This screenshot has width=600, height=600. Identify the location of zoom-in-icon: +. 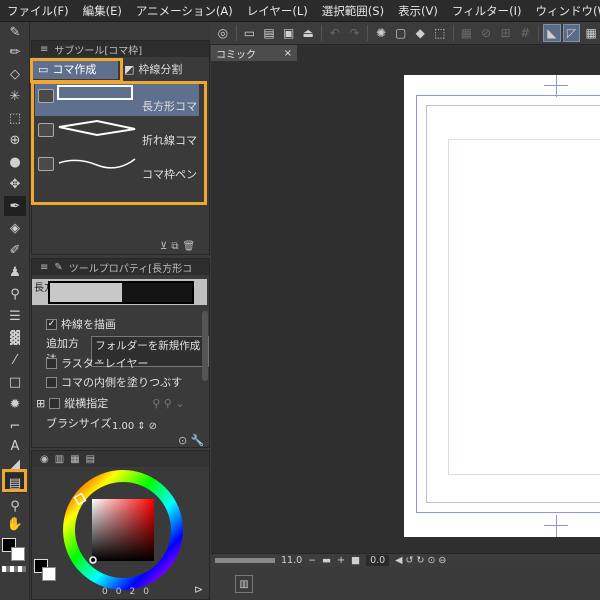
(341, 560).